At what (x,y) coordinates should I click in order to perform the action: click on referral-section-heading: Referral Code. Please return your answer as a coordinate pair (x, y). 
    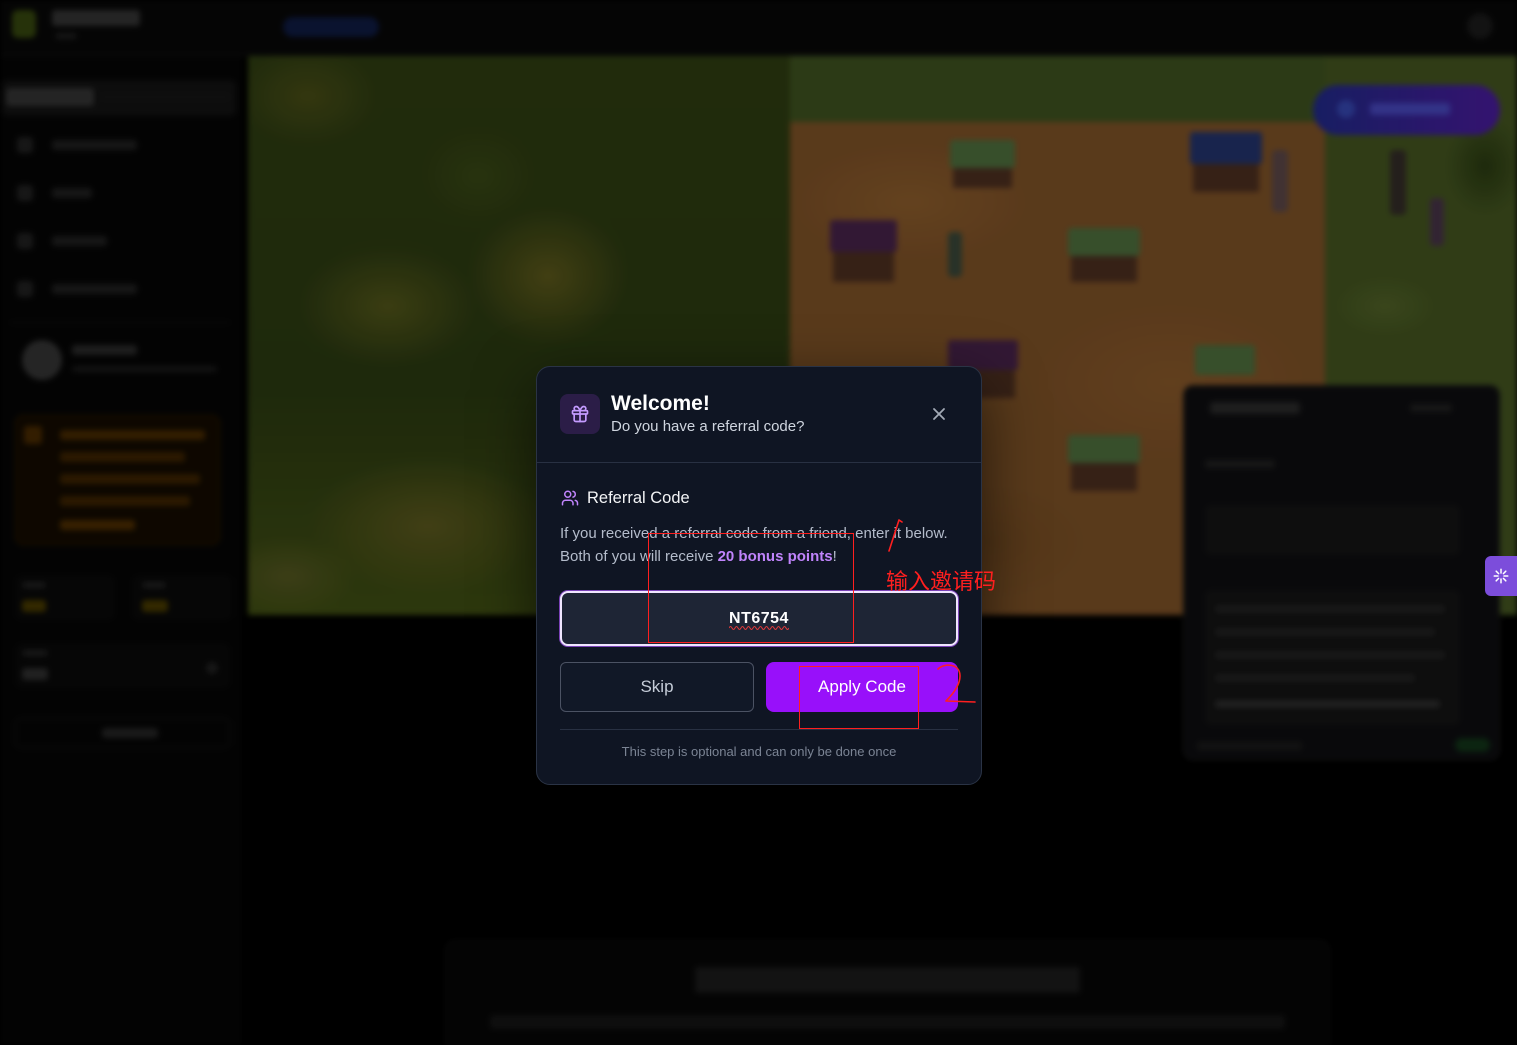
    Looking at the image, I should click on (638, 498).